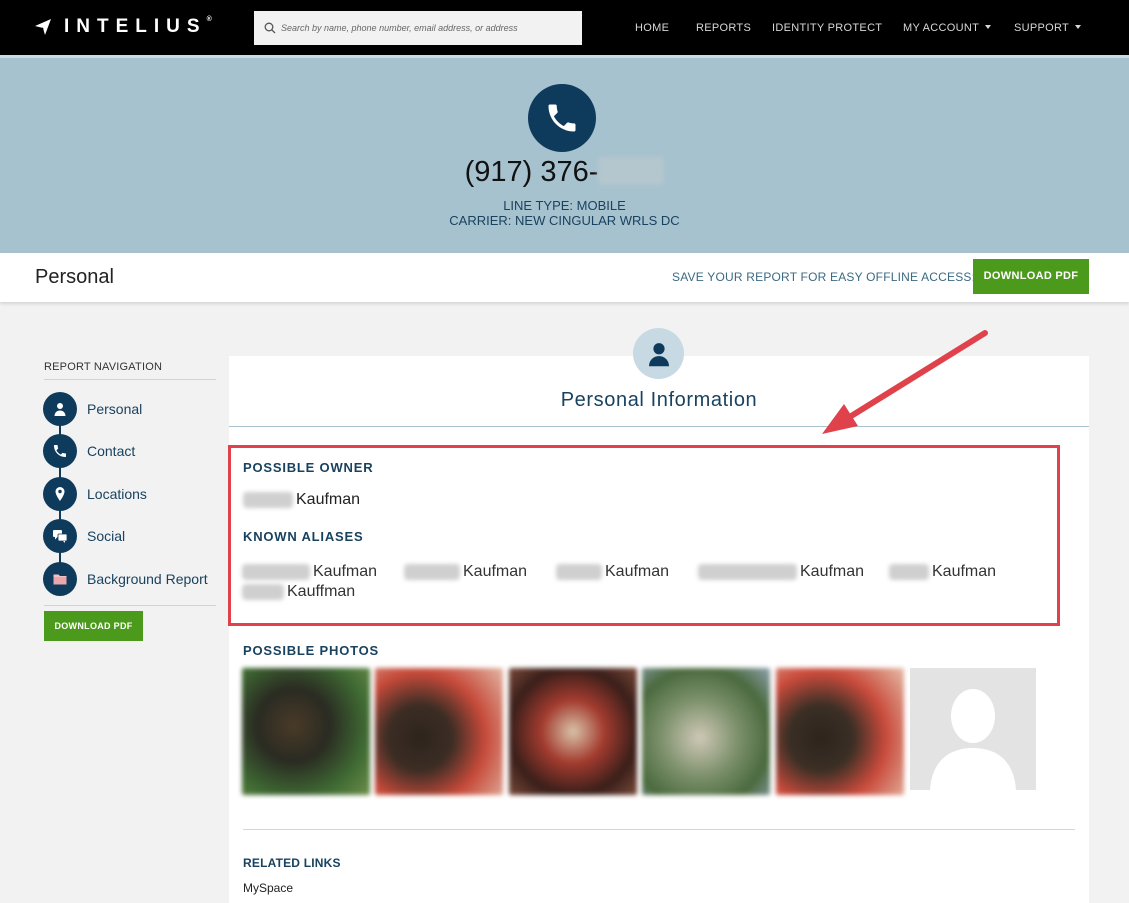  I want to click on section-title: Personal, so click(74, 277).